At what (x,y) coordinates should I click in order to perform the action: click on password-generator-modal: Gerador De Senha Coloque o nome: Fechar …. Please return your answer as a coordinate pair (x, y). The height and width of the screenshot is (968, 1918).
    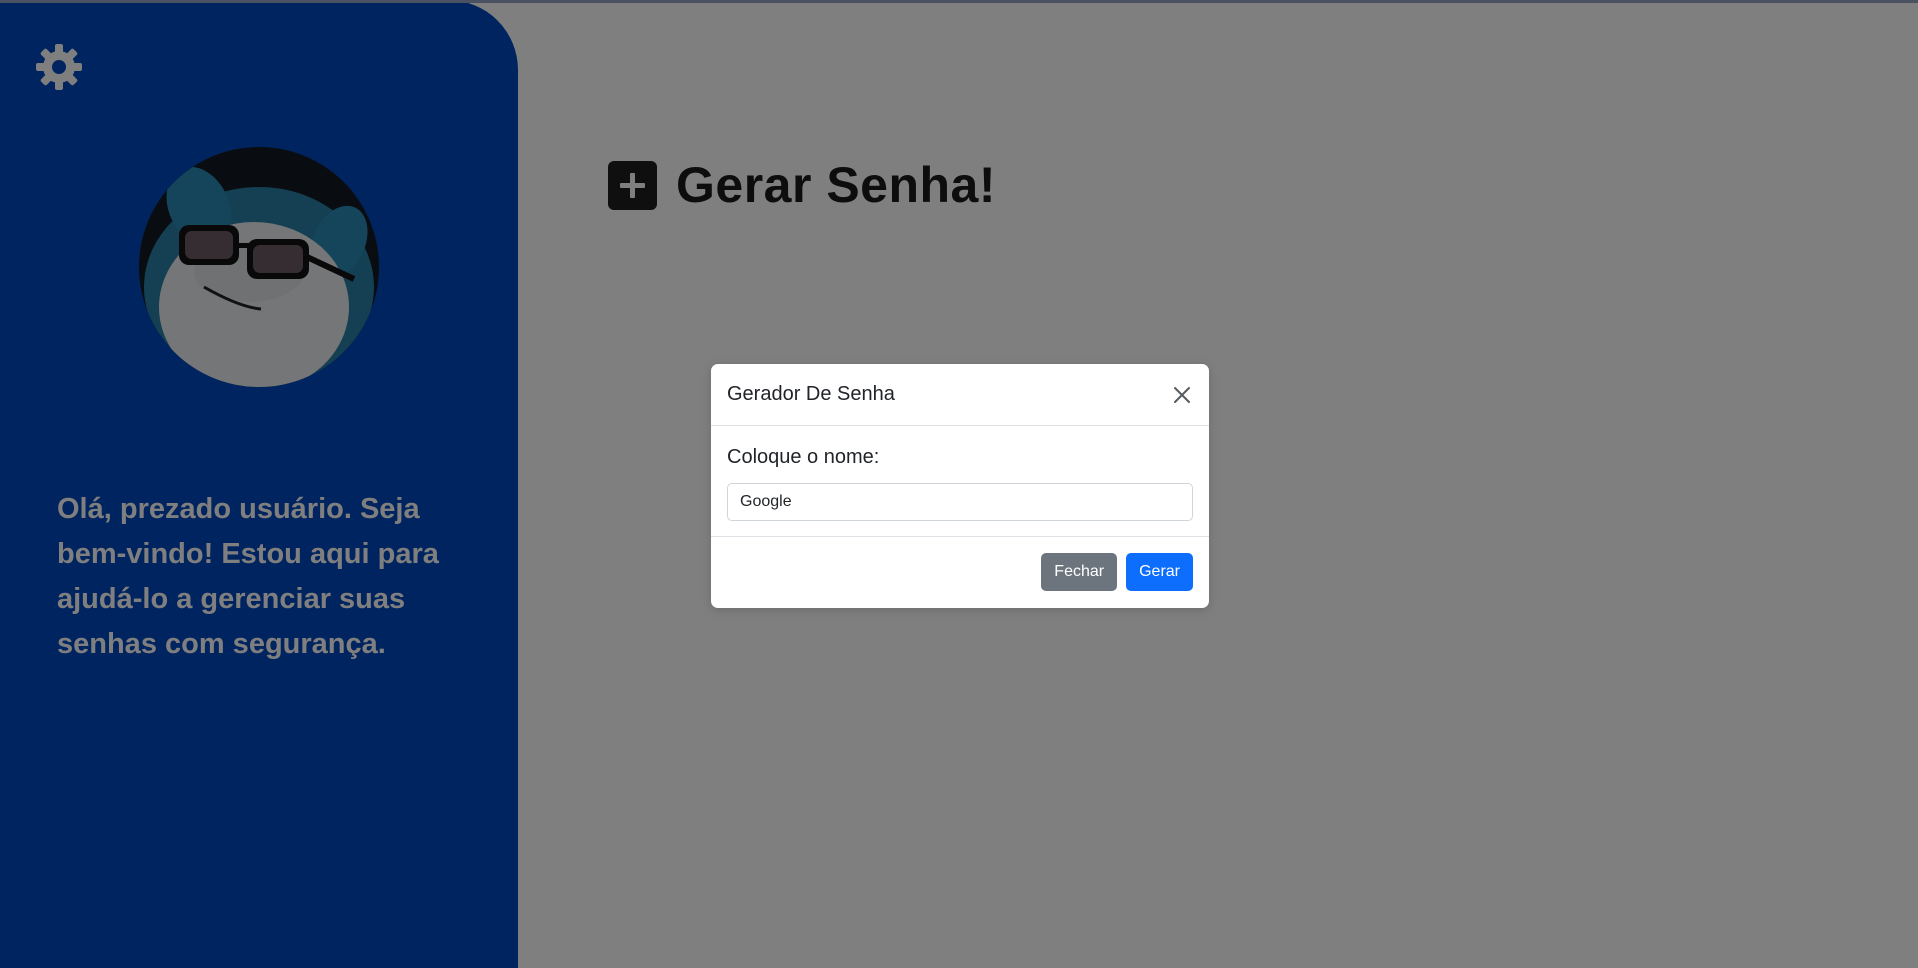
    Looking at the image, I should click on (960, 486).